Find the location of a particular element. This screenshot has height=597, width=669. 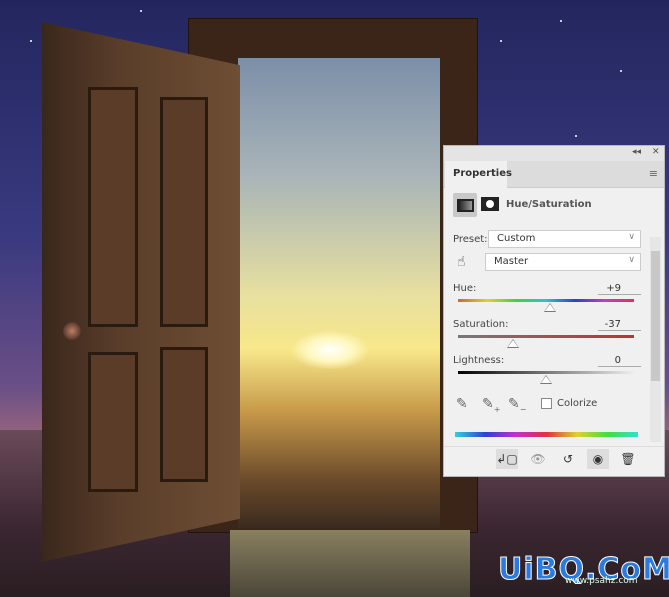

view-previous-state-icon: 👁 is located at coordinates (538, 459).